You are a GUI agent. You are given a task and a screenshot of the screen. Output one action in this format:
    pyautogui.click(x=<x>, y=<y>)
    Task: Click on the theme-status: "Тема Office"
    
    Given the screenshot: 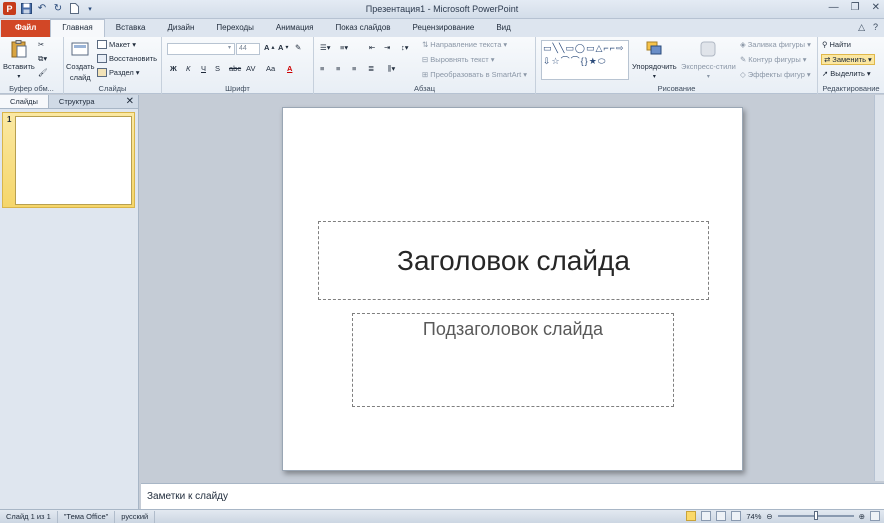 What is the action you would take?
    pyautogui.click(x=87, y=516)
    